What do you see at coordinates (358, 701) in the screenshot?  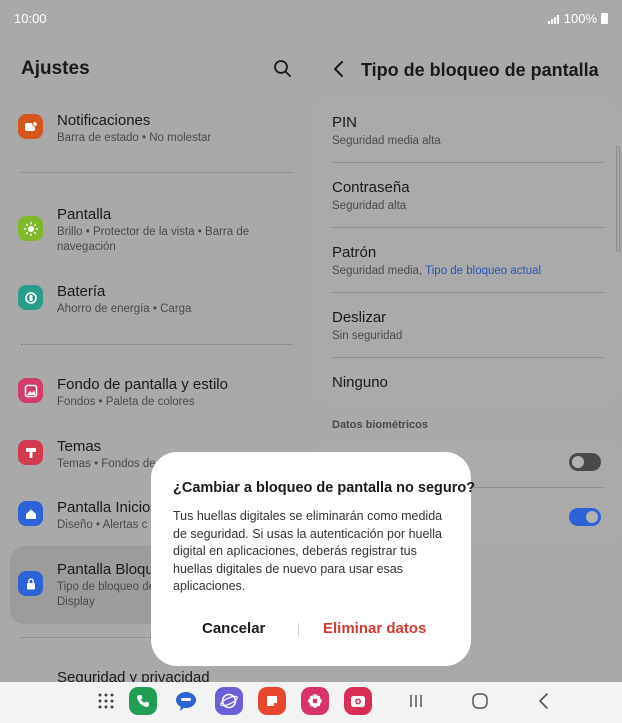 I see `camera-icon` at bounding box center [358, 701].